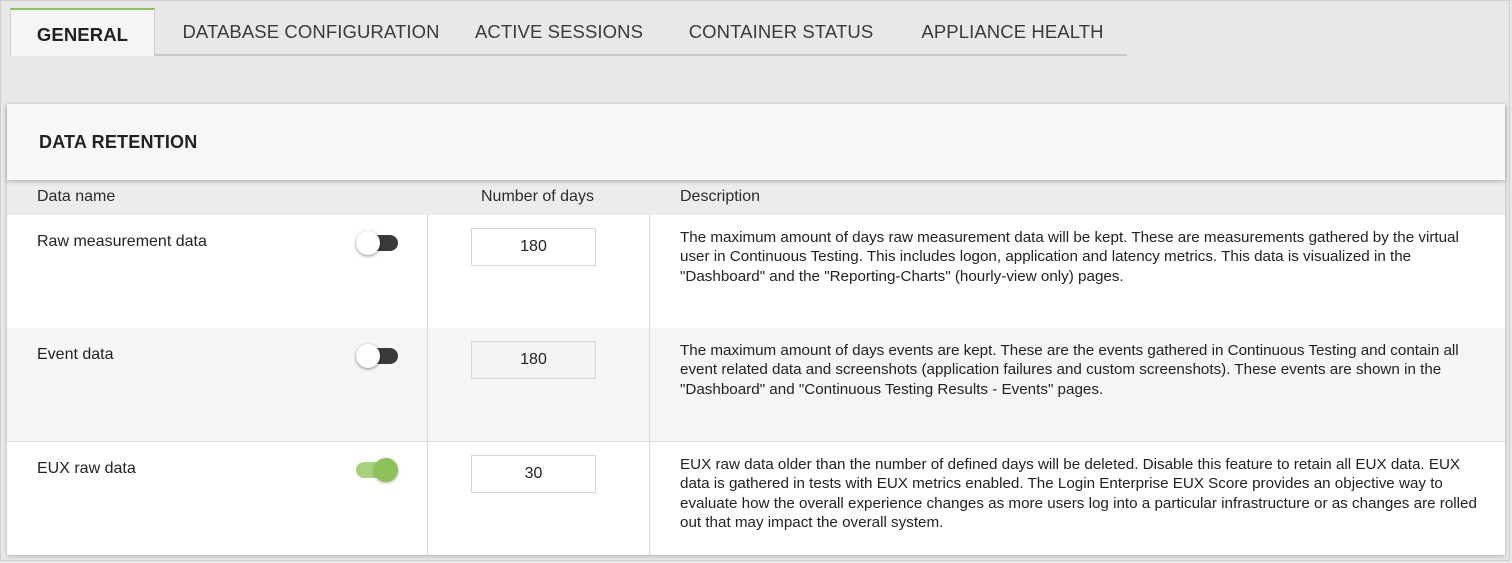  I want to click on row-name: Event data, so click(75, 354).